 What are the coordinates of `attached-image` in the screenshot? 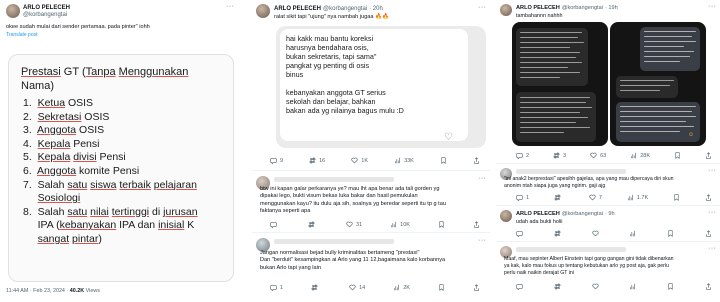 It's located at (560, 84).